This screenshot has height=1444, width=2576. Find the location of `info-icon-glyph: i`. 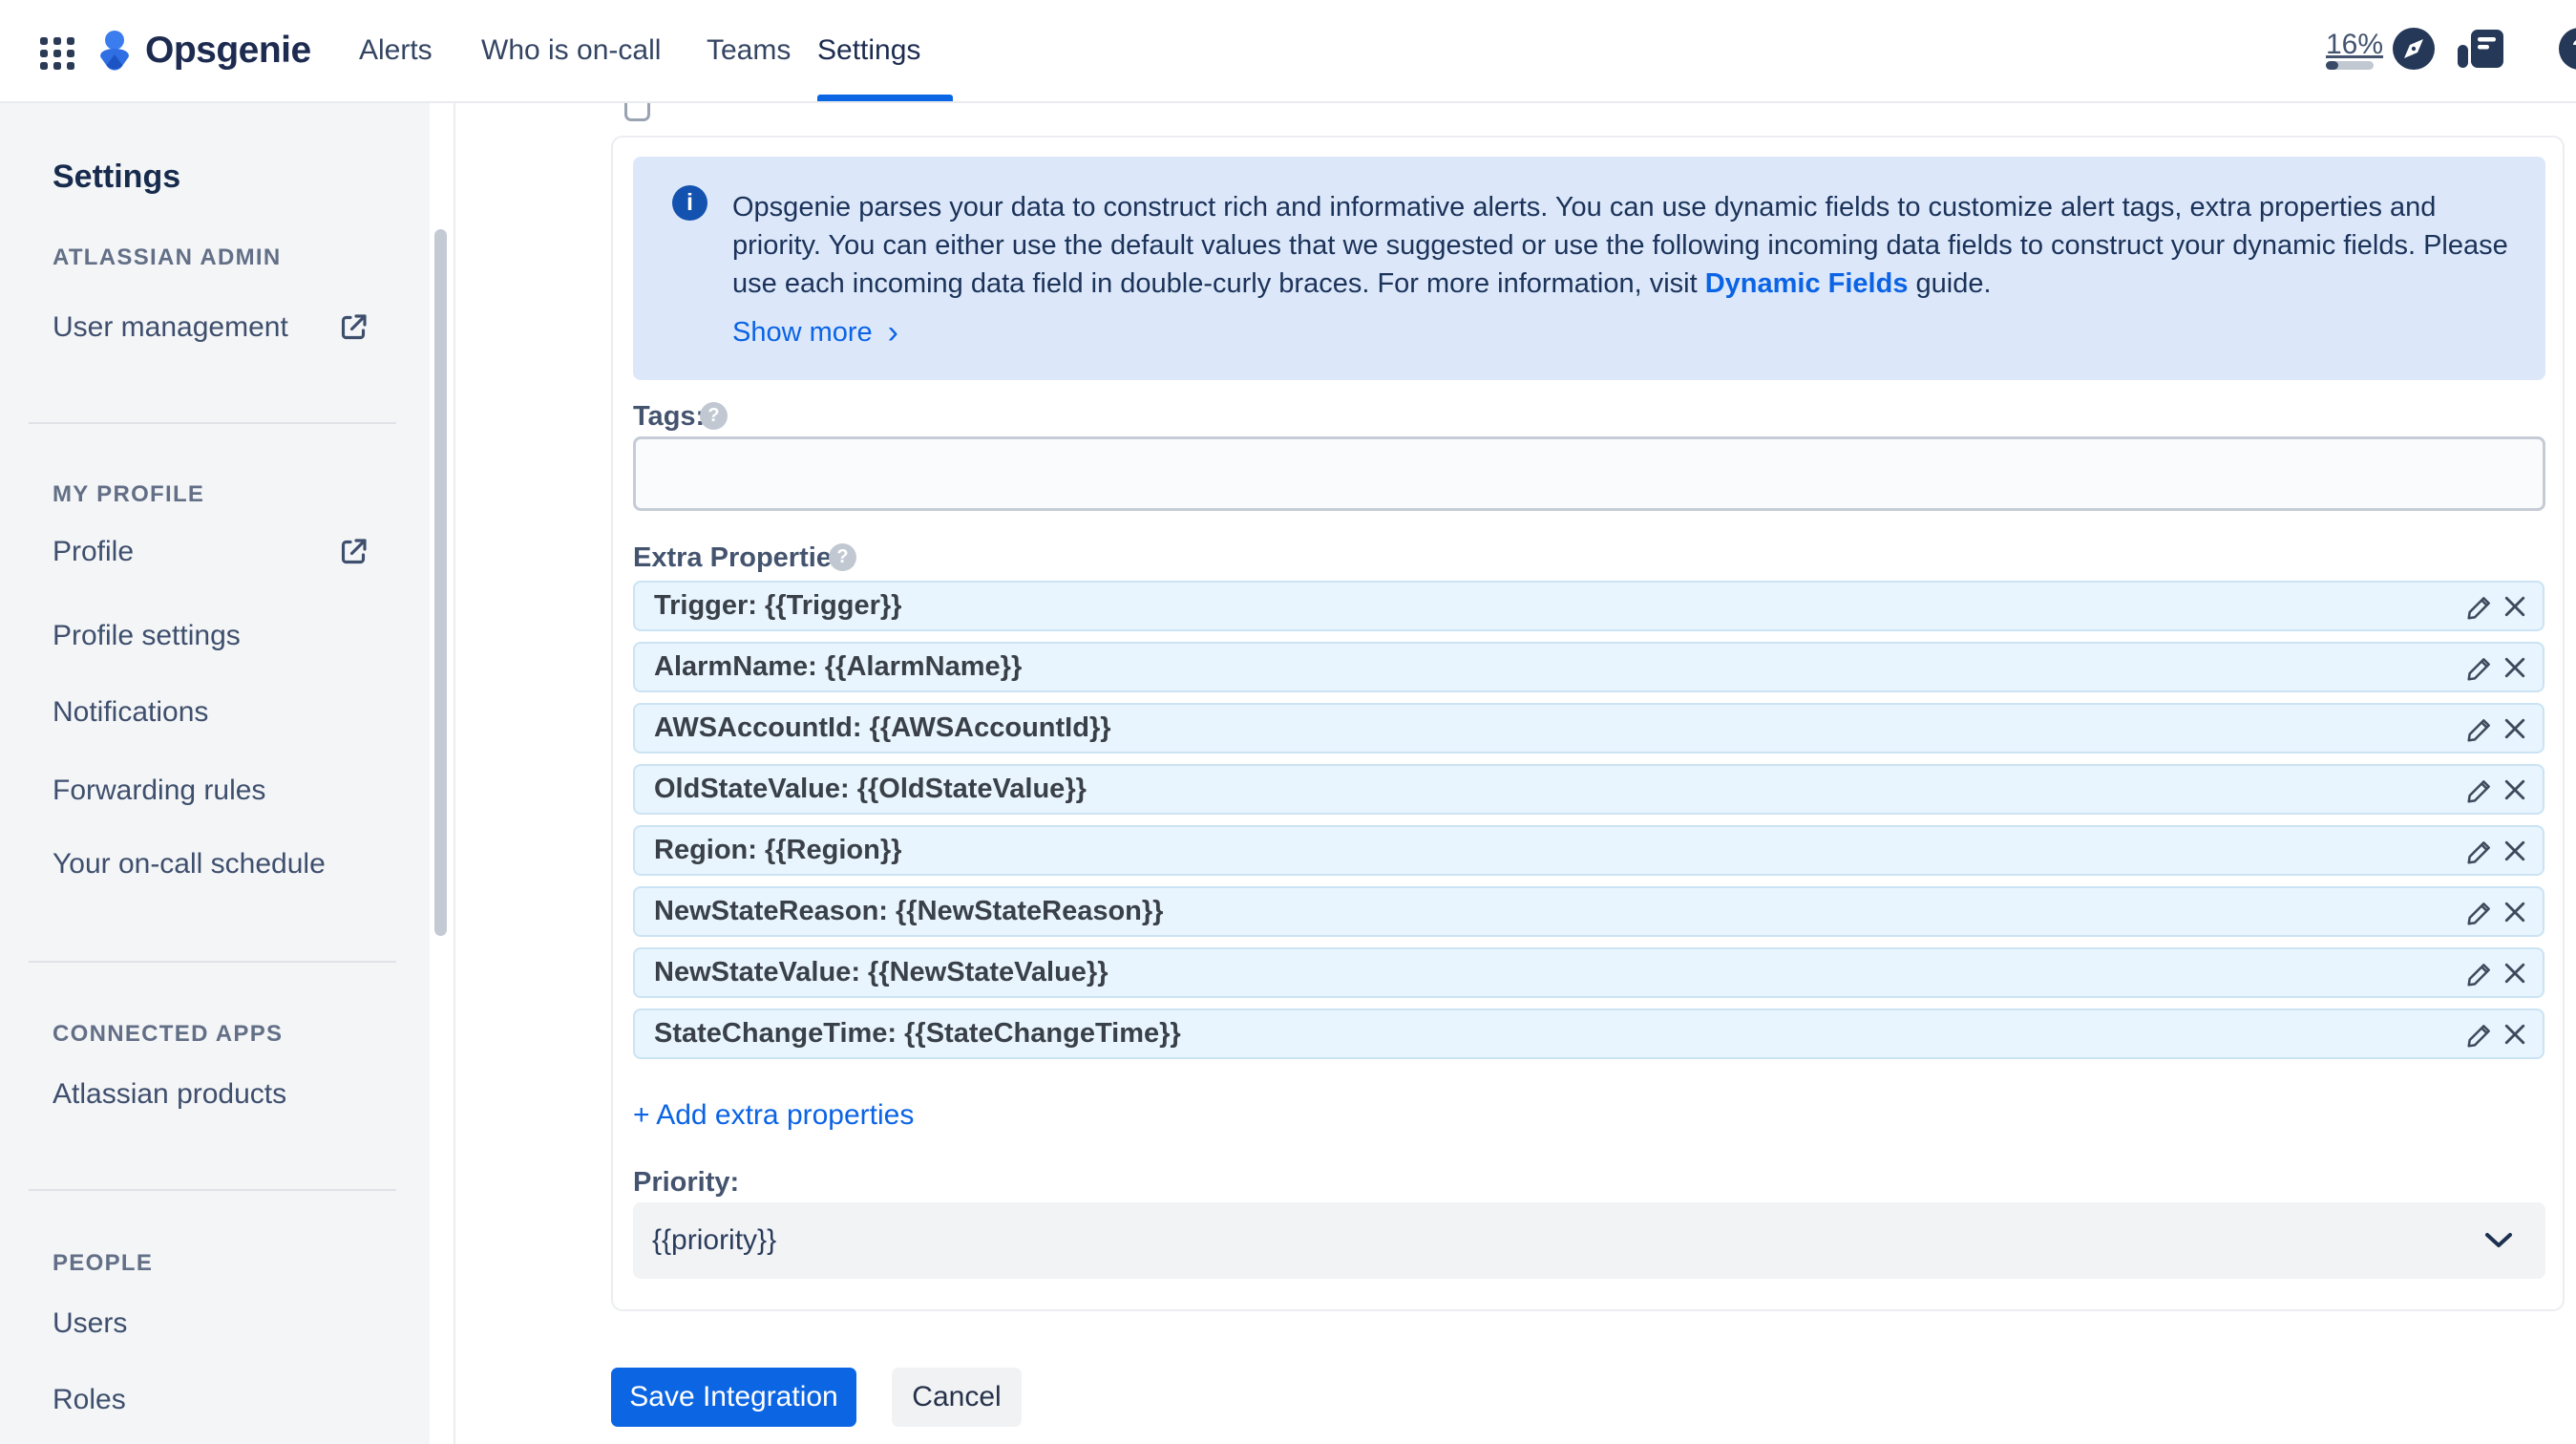

info-icon-glyph: i is located at coordinates (689, 202).